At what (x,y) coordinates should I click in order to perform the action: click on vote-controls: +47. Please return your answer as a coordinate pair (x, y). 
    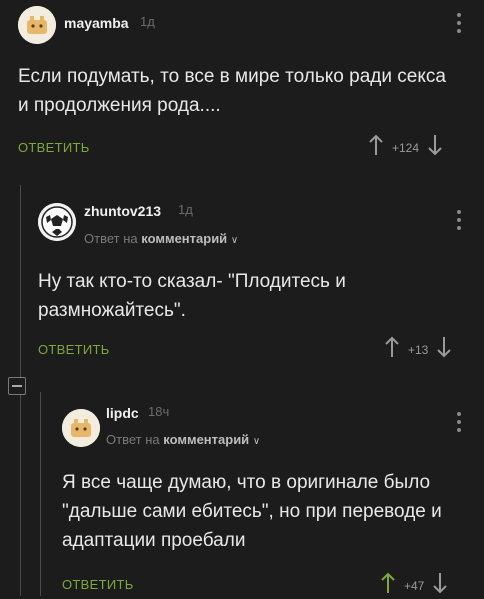
    Looking at the image, I should click on (414, 585).